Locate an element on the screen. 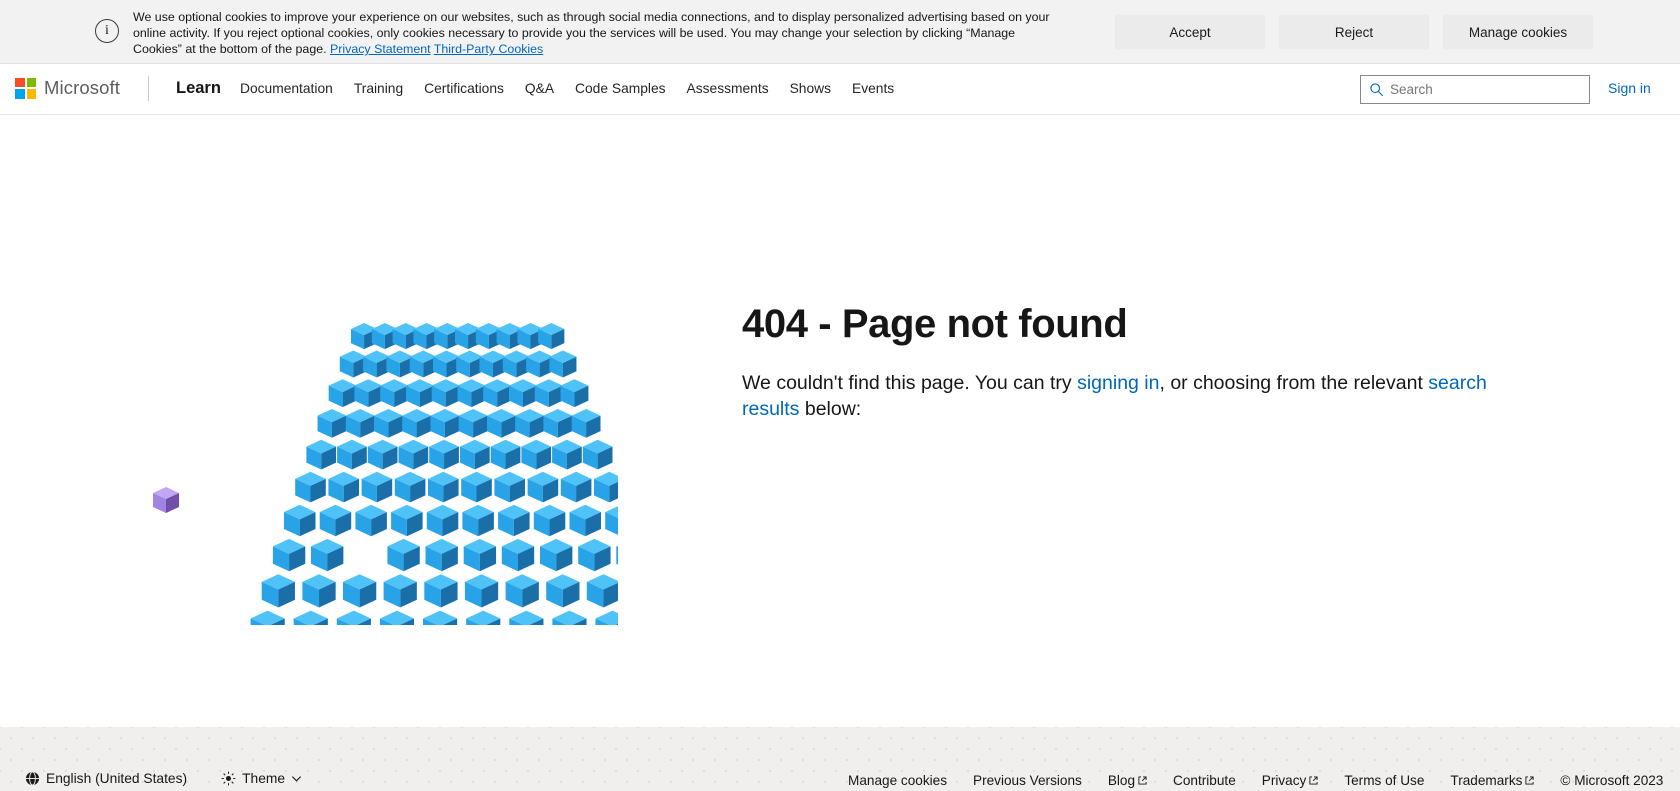 Image resolution: width=1680 pixels, height=791 pixels. footer-link-trademarks: Trademarks is located at coordinates (1492, 780).